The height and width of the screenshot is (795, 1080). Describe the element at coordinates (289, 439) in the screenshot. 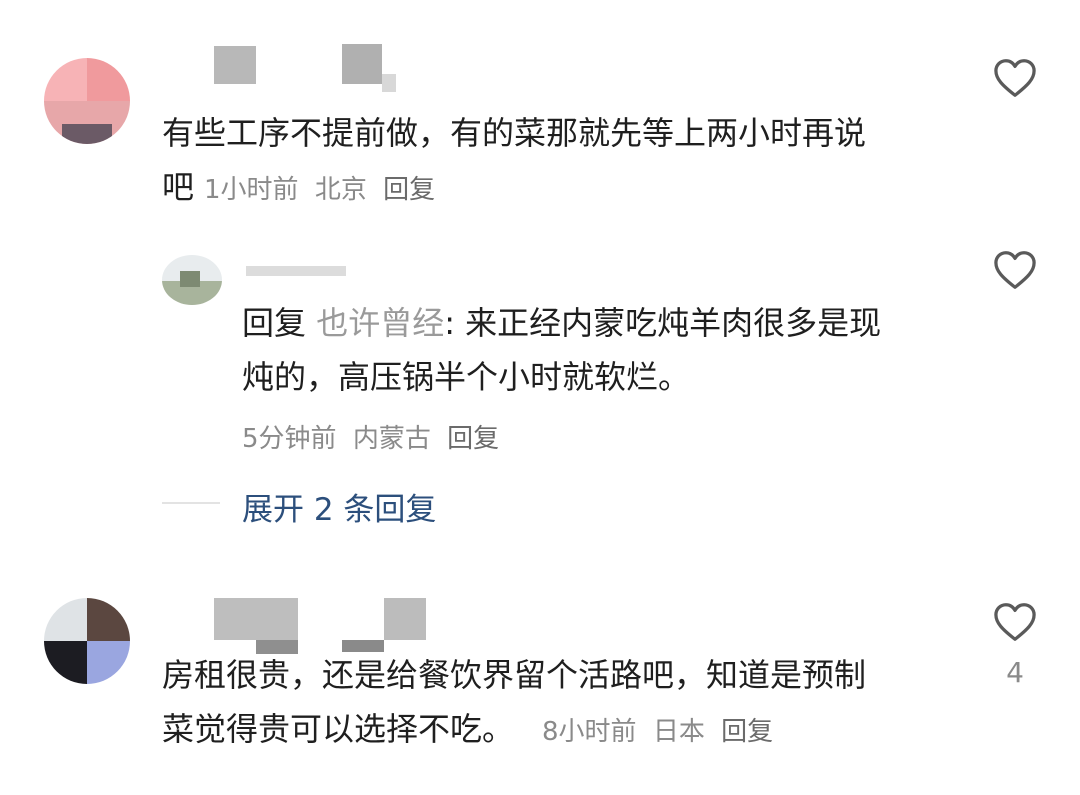

I see `reply-time: 5分钟前` at that location.